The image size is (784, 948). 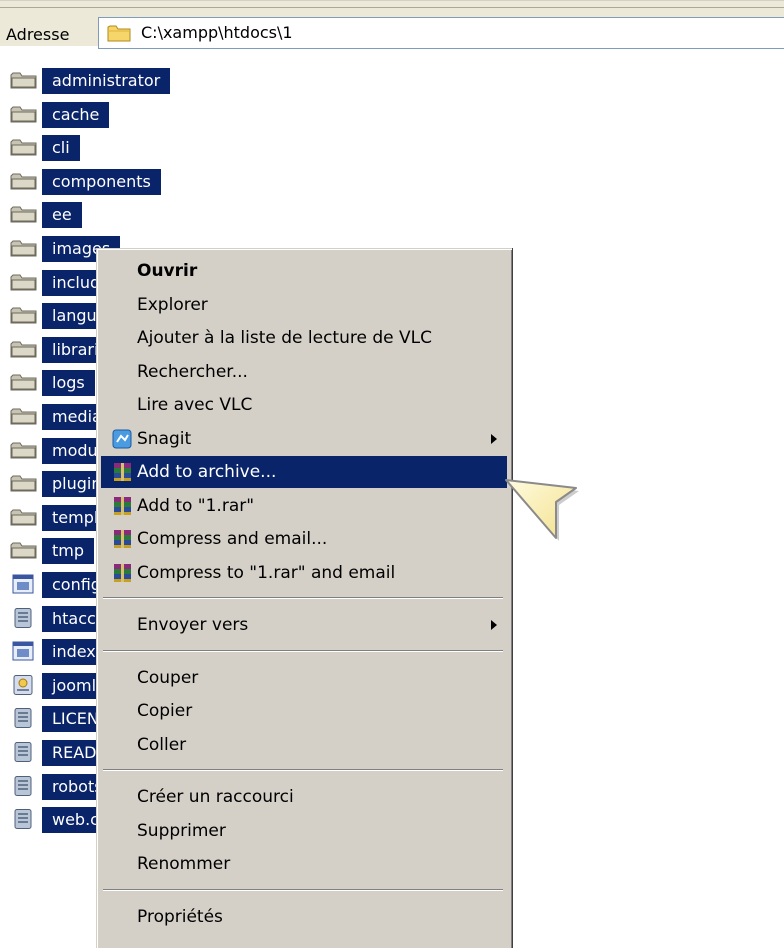 What do you see at coordinates (105, 213) in the screenshot?
I see `file-item: ee` at bounding box center [105, 213].